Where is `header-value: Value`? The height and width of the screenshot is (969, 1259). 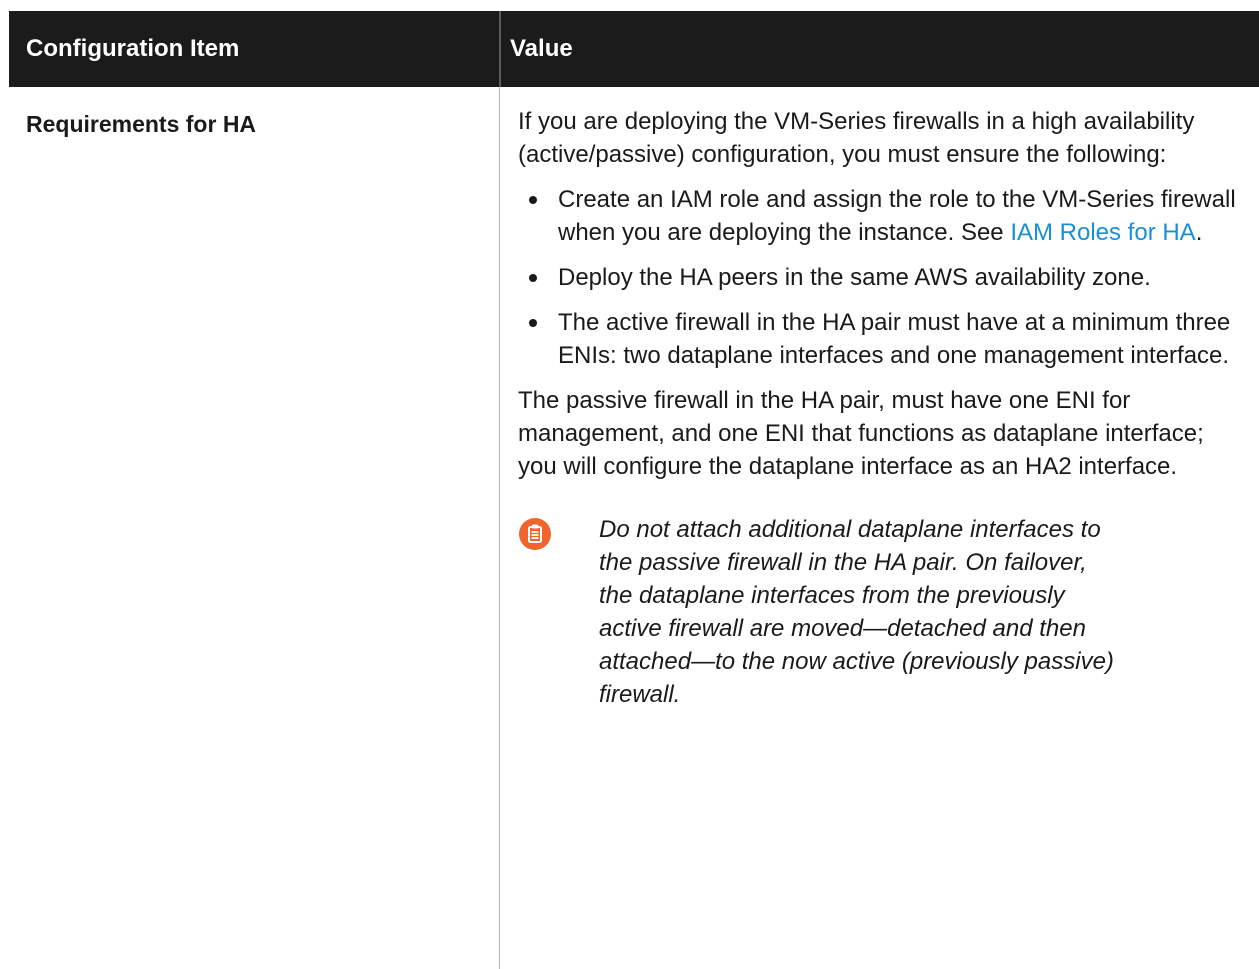 header-value: Value is located at coordinates (541, 48).